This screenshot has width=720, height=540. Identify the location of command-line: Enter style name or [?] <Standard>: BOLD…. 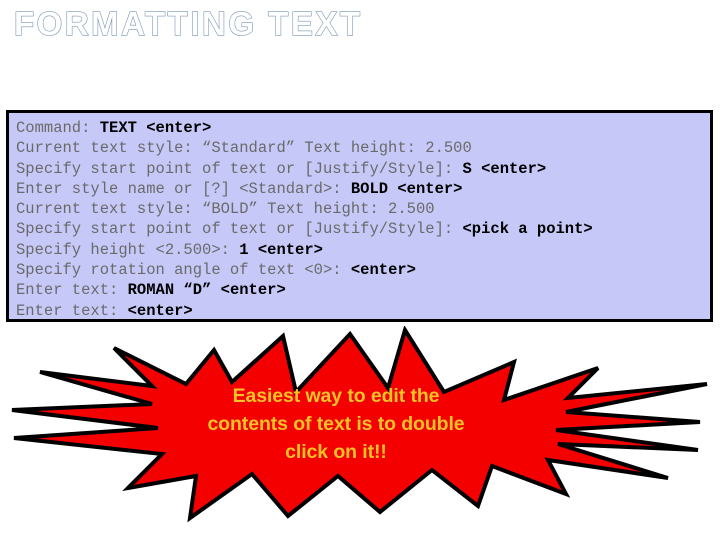
(363, 189).